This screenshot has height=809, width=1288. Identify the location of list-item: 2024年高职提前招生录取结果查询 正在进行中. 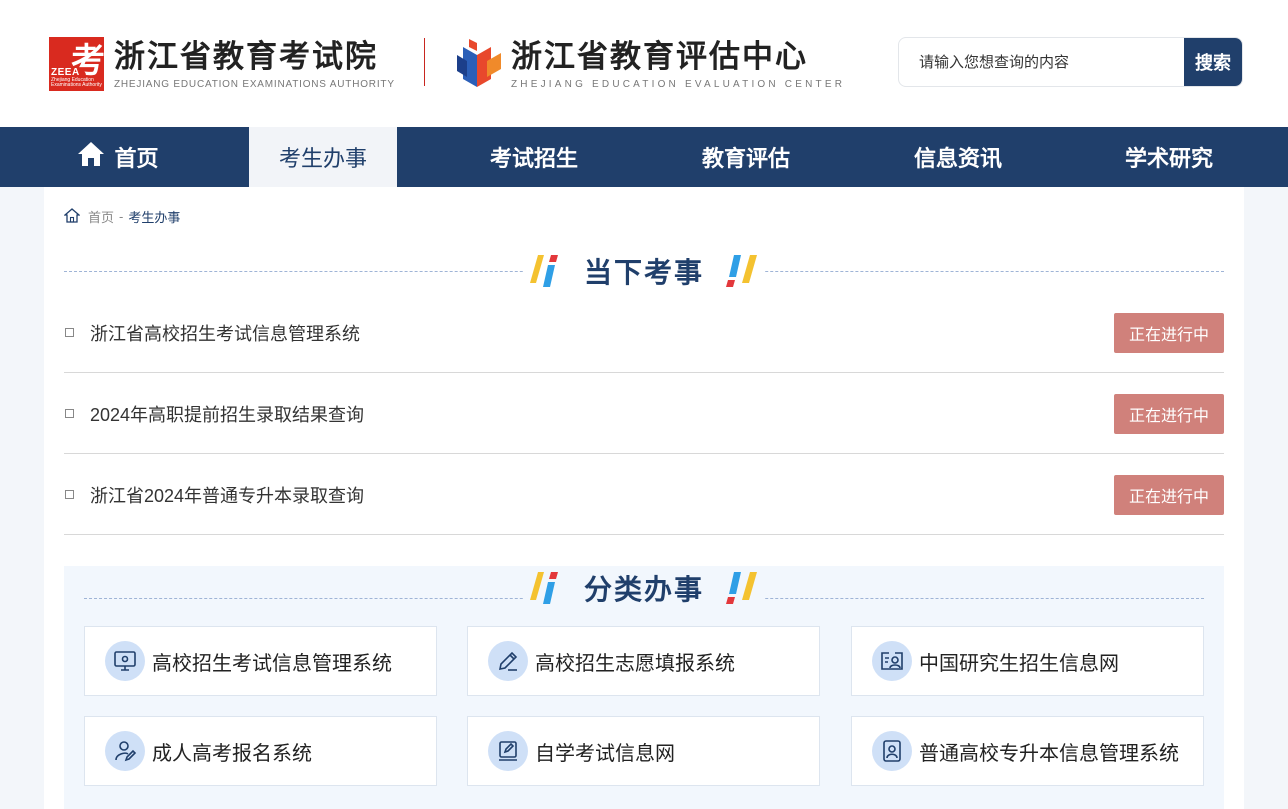
(644, 413).